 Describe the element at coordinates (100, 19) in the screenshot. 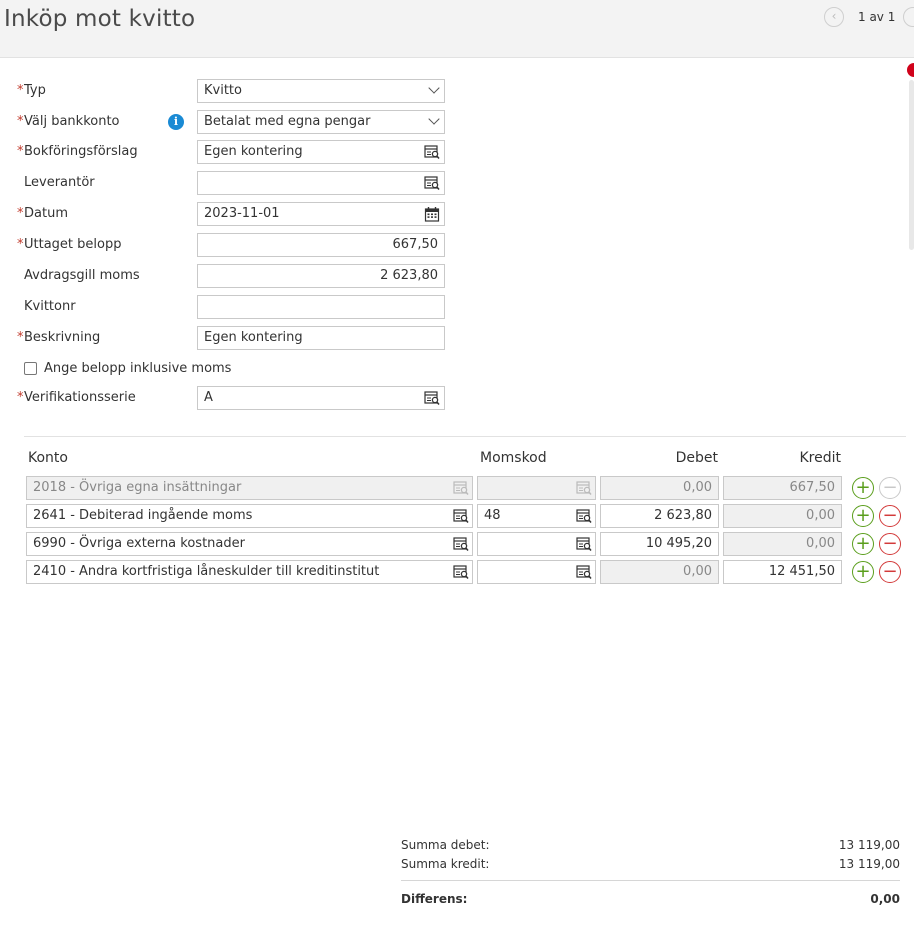

I see `page-title: Inköp mot kvitto` at that location.